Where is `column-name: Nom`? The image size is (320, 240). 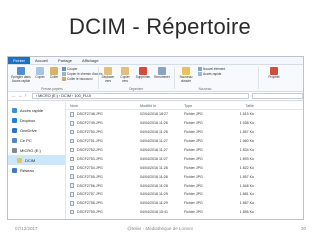 column-name: Nom is located at coordinates (103, 106).